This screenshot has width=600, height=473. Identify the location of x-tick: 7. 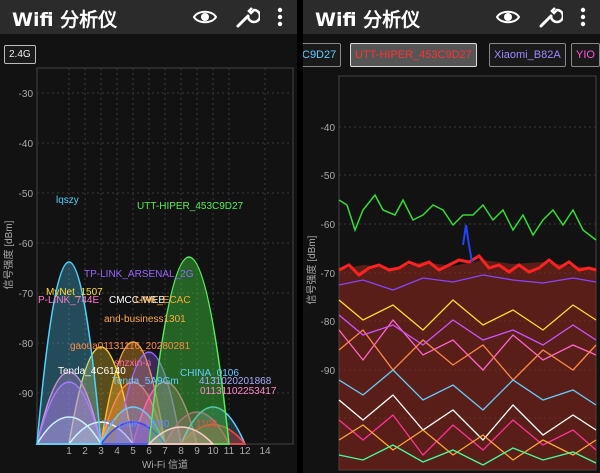
(165, 451).